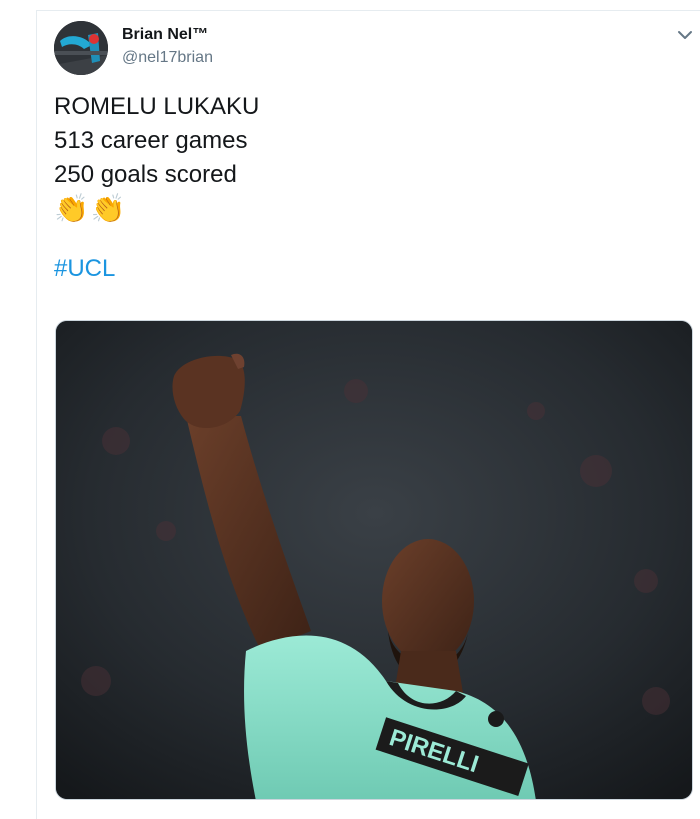 The image size is (700, 819). I want to click on author-display-name: Brian Nel™, so click(165, 35).